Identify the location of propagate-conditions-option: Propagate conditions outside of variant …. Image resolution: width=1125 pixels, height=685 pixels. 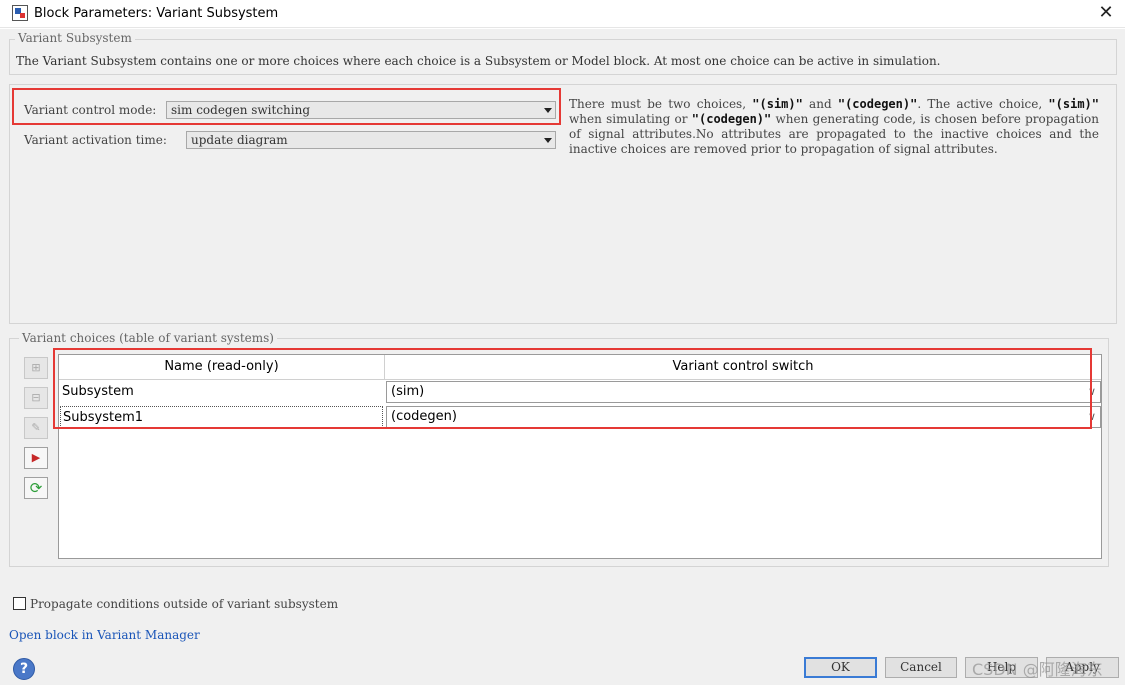
(175, 604).